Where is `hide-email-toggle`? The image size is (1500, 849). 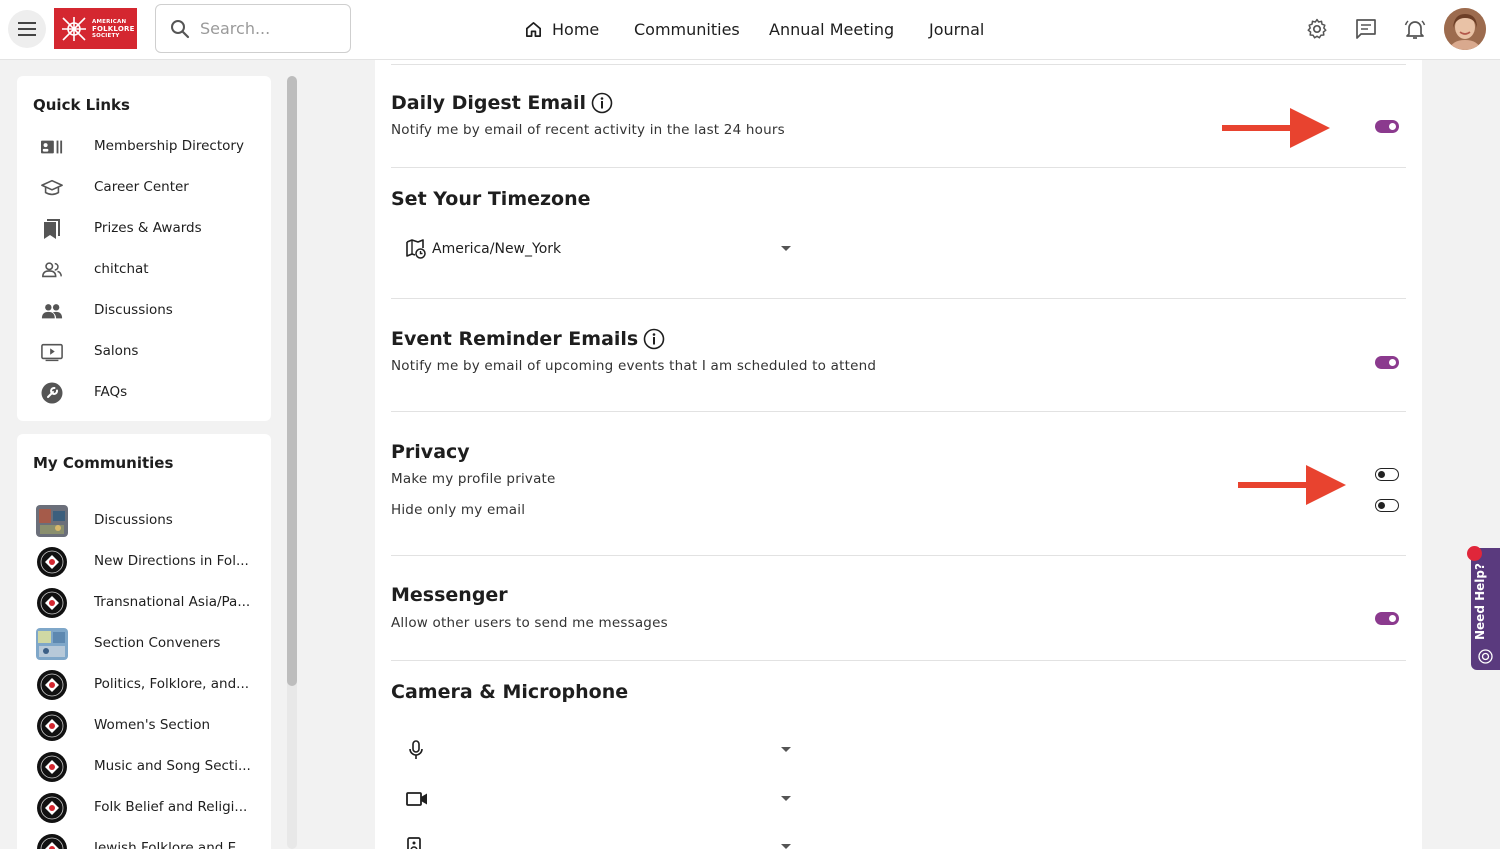
hide-email-toggle is located at coordinates (1387, 505).